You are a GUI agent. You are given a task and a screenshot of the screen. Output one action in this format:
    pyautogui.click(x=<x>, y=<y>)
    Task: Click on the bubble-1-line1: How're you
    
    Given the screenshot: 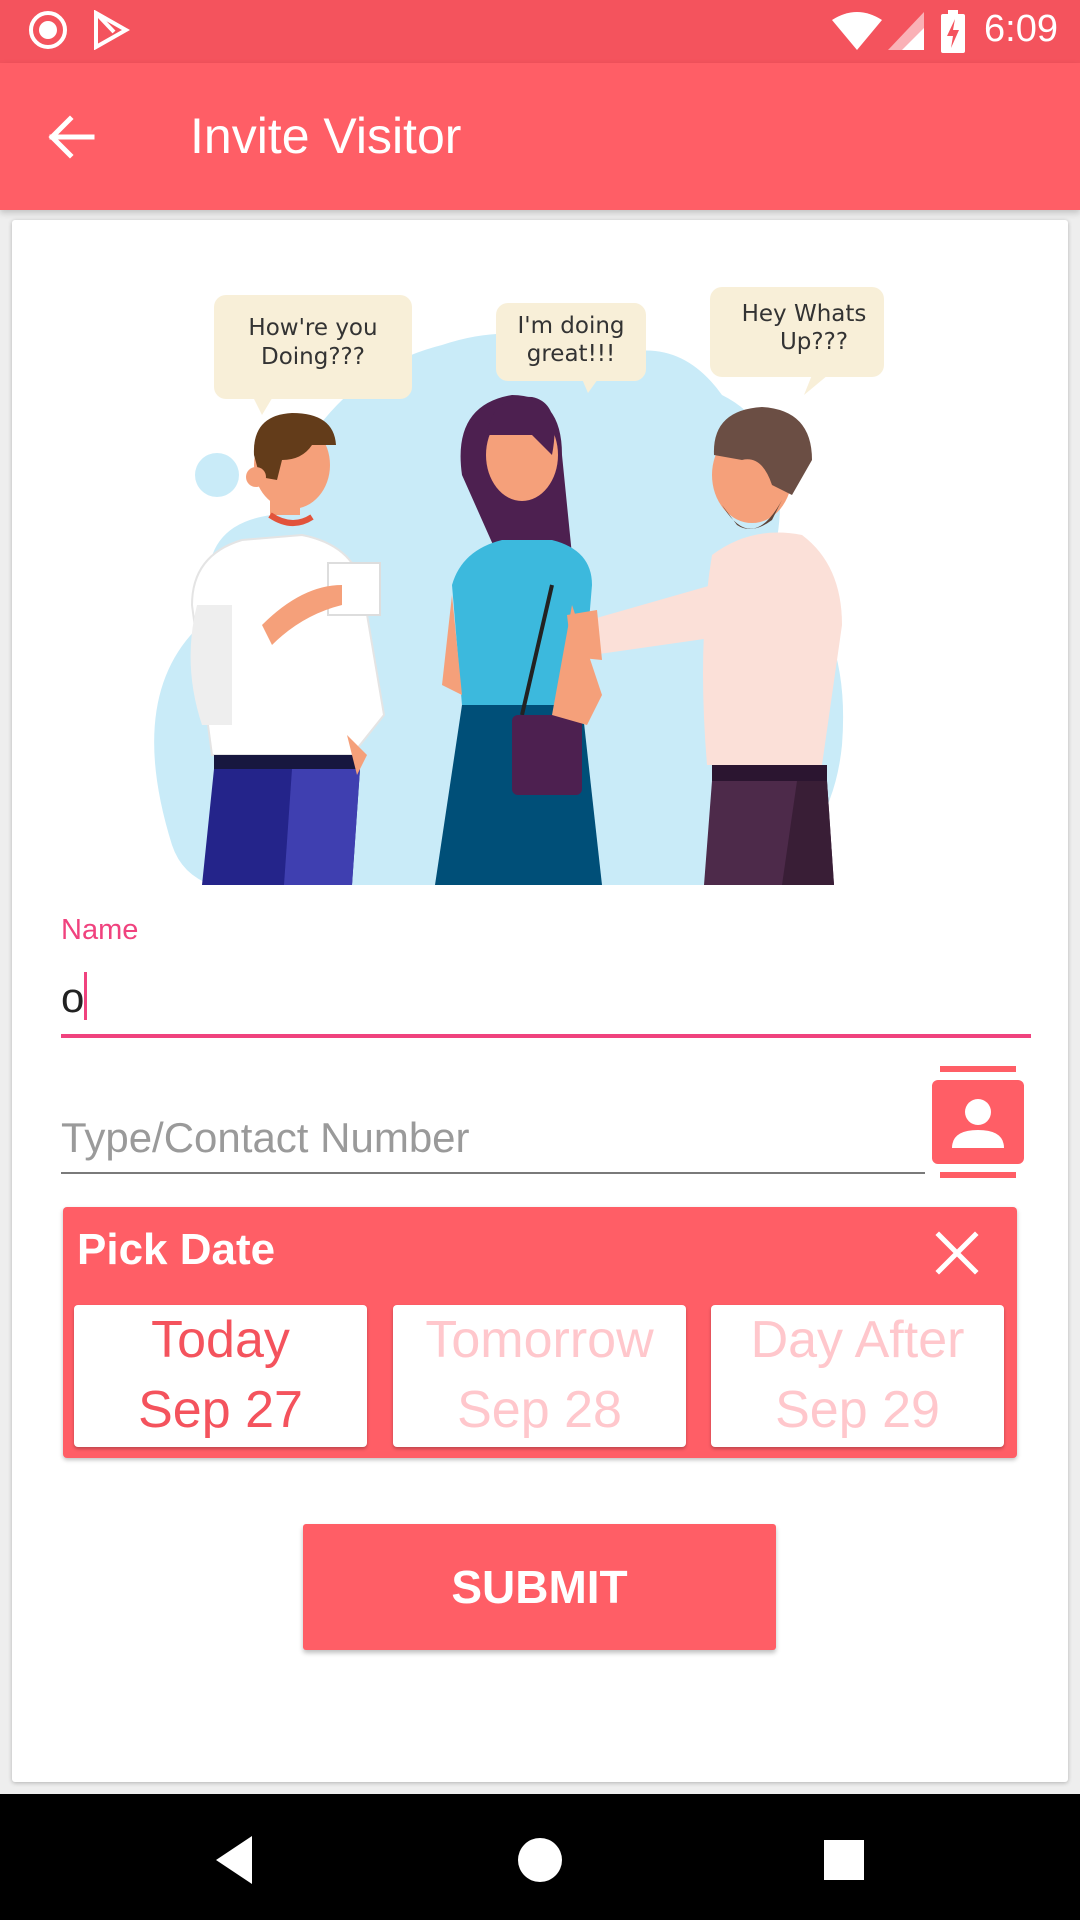 What is the action you would take?
    pyautogui.click(x=312, y=328)
    